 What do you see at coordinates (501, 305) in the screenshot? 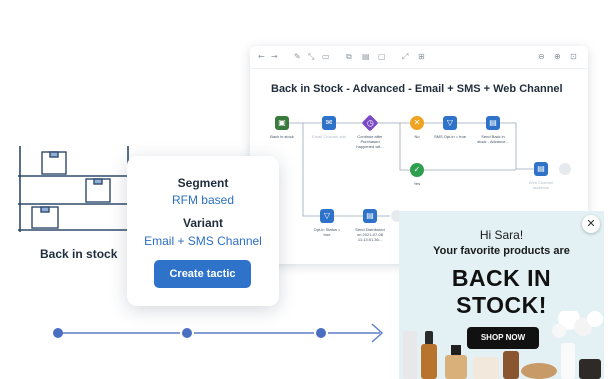
I see `popup-headline-line-2: STOCK!` at bounding box center [501, 305].